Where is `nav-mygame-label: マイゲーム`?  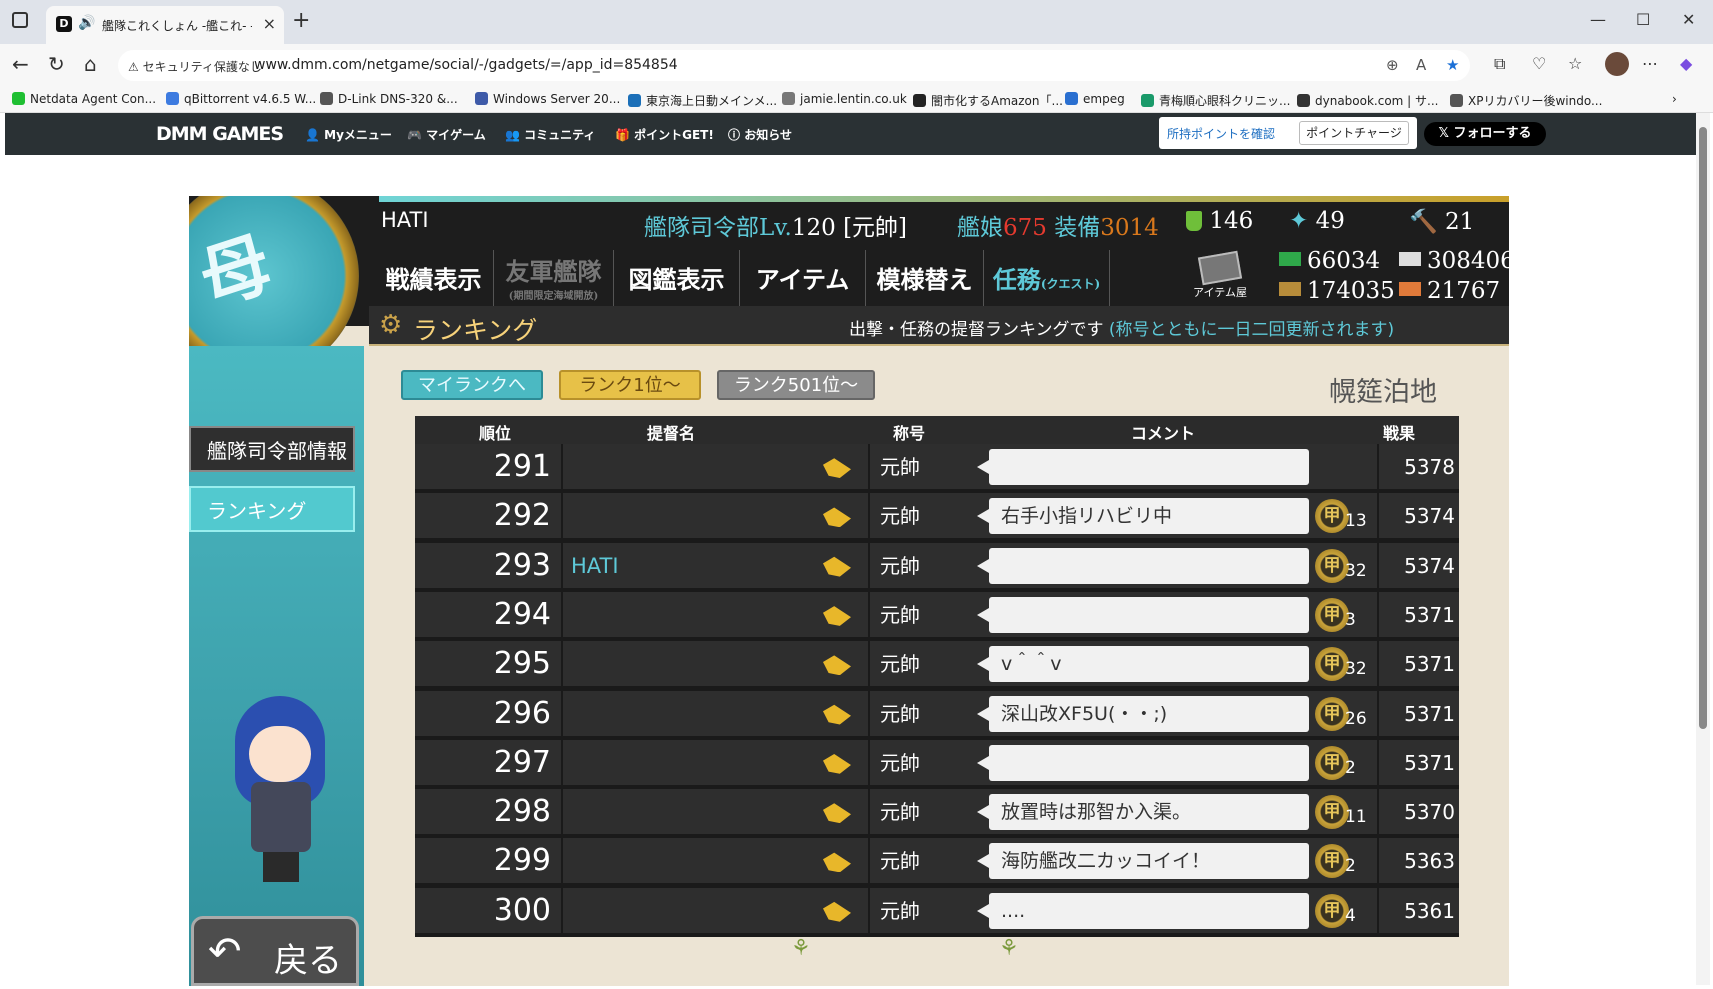 nav-mygame-label: マイゲーム is located at coordinates (456, 135).